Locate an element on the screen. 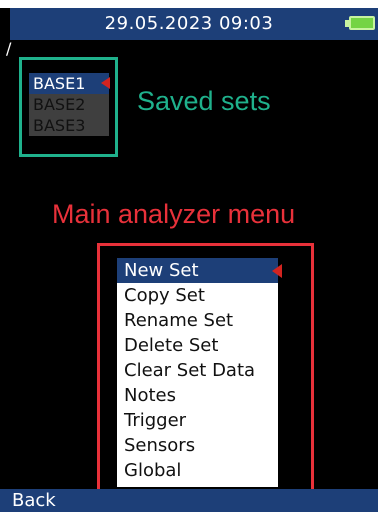  menu-item-label: Notes is located at coordinates (150, 395).